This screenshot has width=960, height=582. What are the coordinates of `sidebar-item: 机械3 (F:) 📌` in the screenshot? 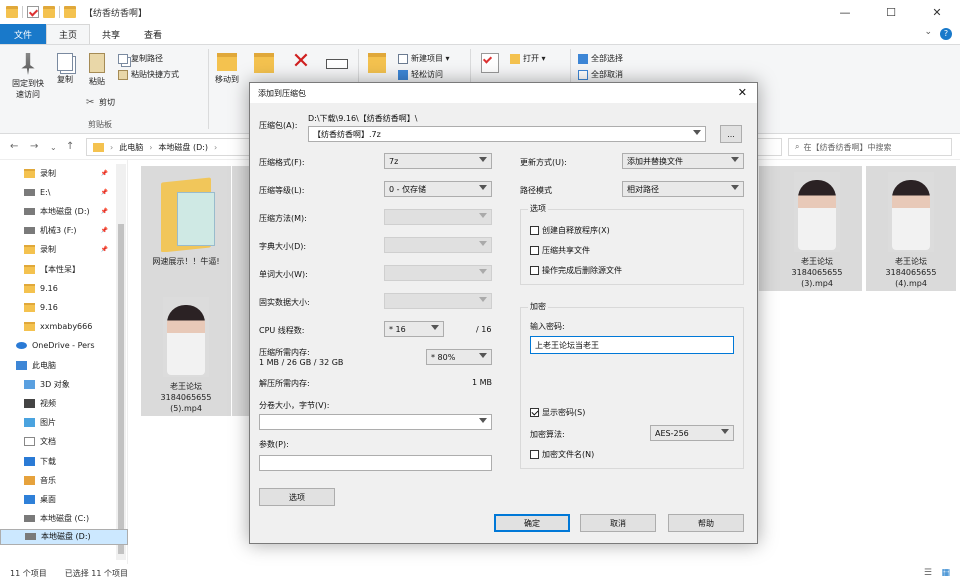 It's located at (64, 231).